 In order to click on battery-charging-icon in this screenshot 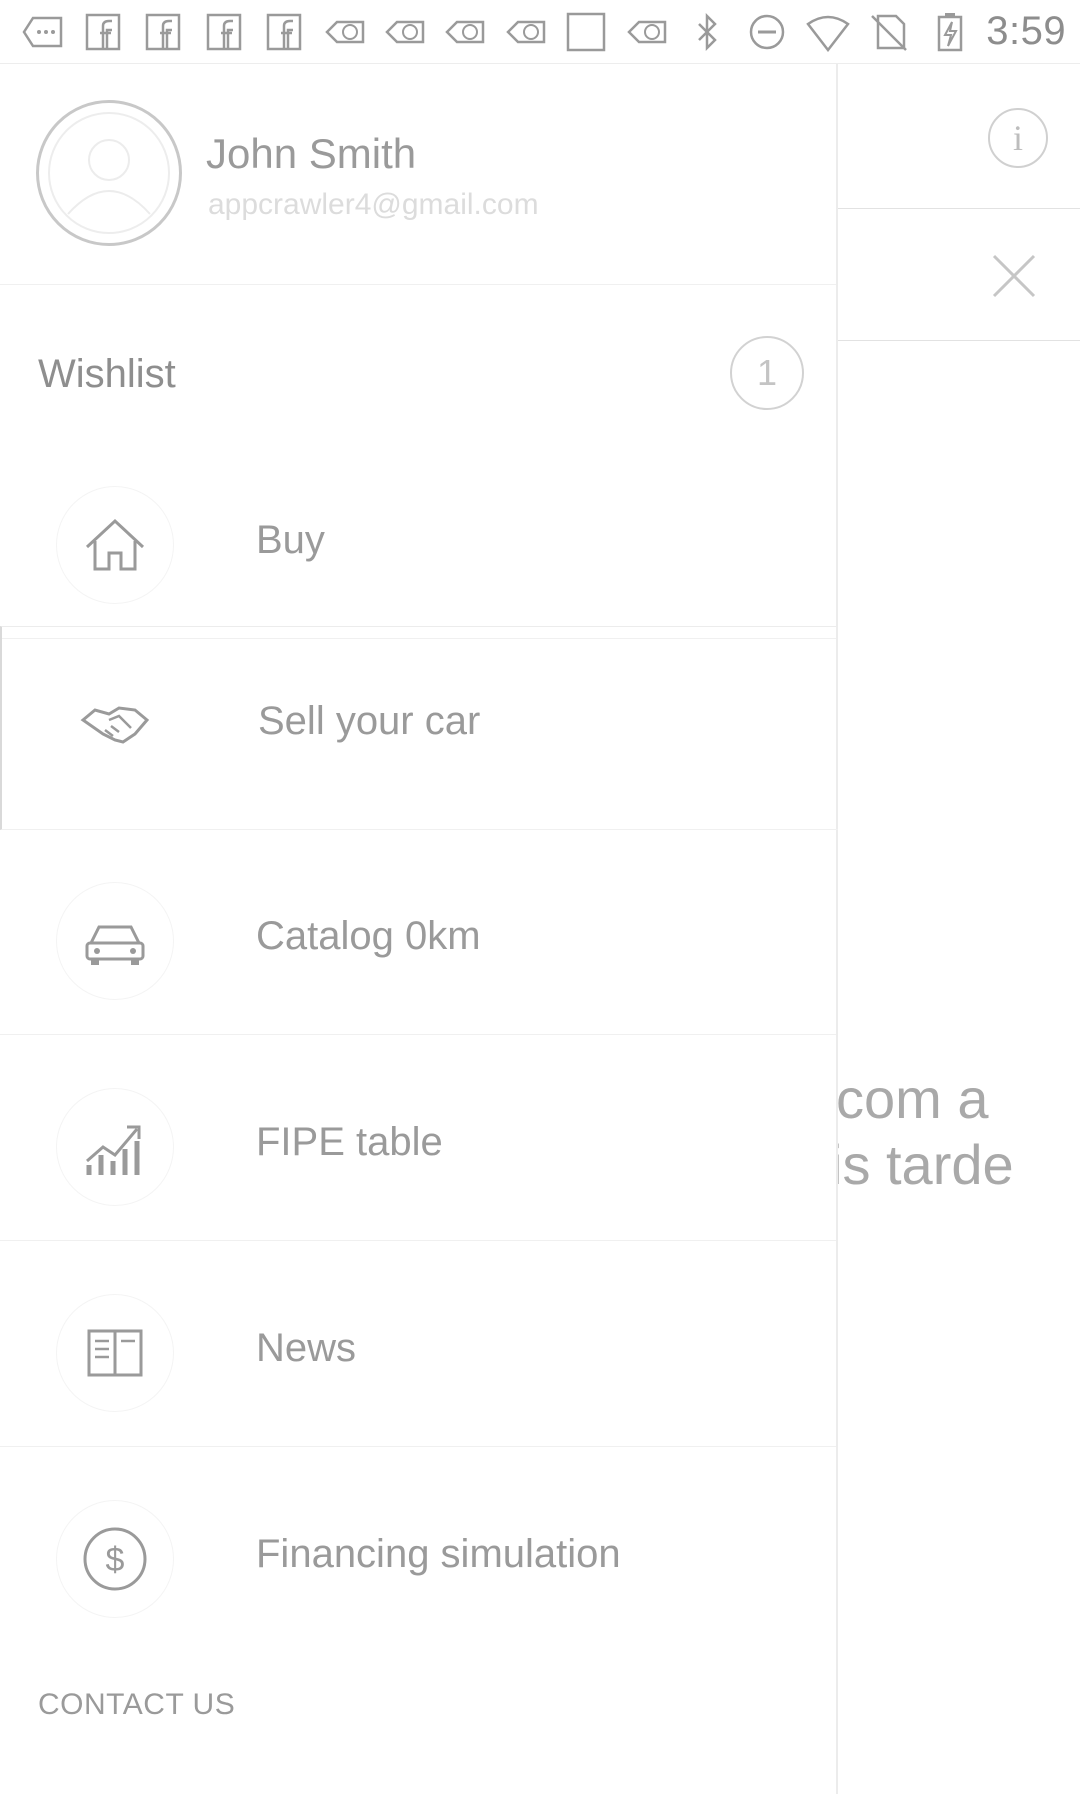, I will do `click(948, 32)`.